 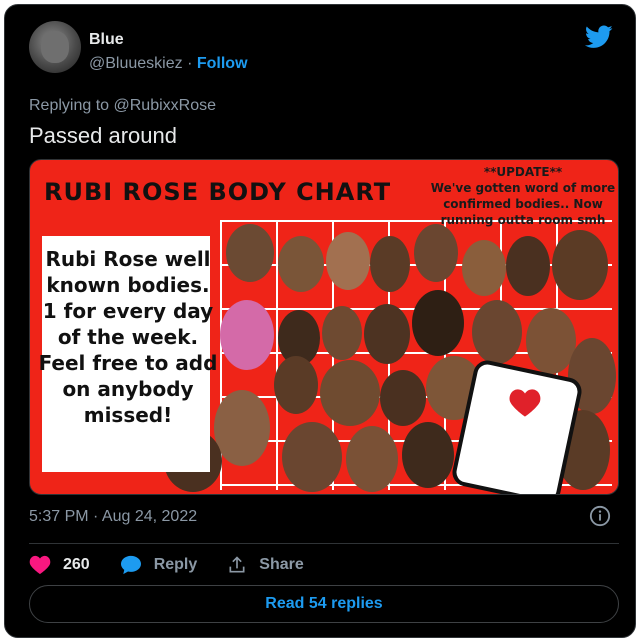 I want to click on update-title: **UPDATE**, so click(x=523, y=172).